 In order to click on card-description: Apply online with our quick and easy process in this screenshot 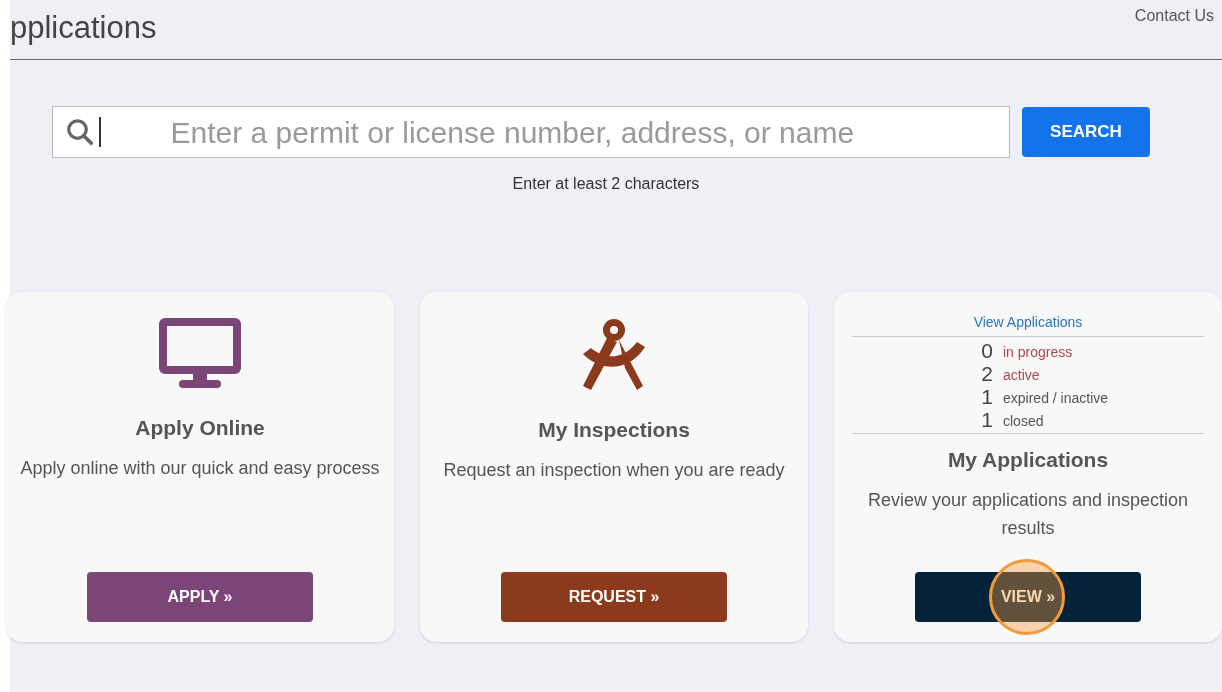, I will do `click(200, 468)`.